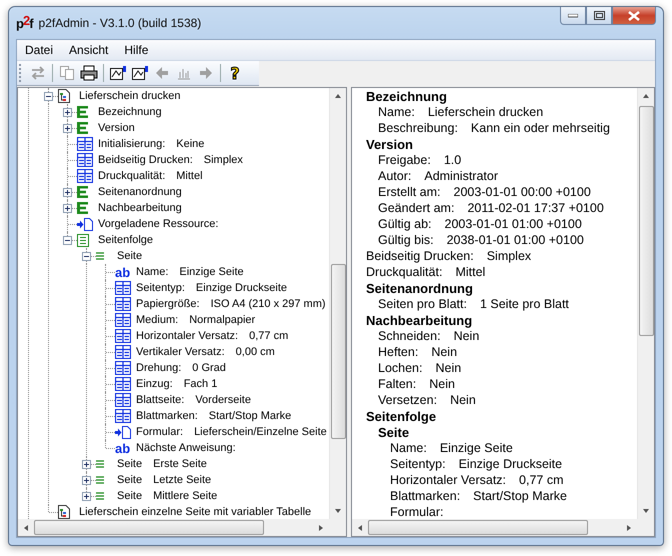  Describe the element at coordinates (195, 512) in the screenshot. I see `tree-item-label: Lieferschein einzelne Seite mit variabler Tabelle` at that location.